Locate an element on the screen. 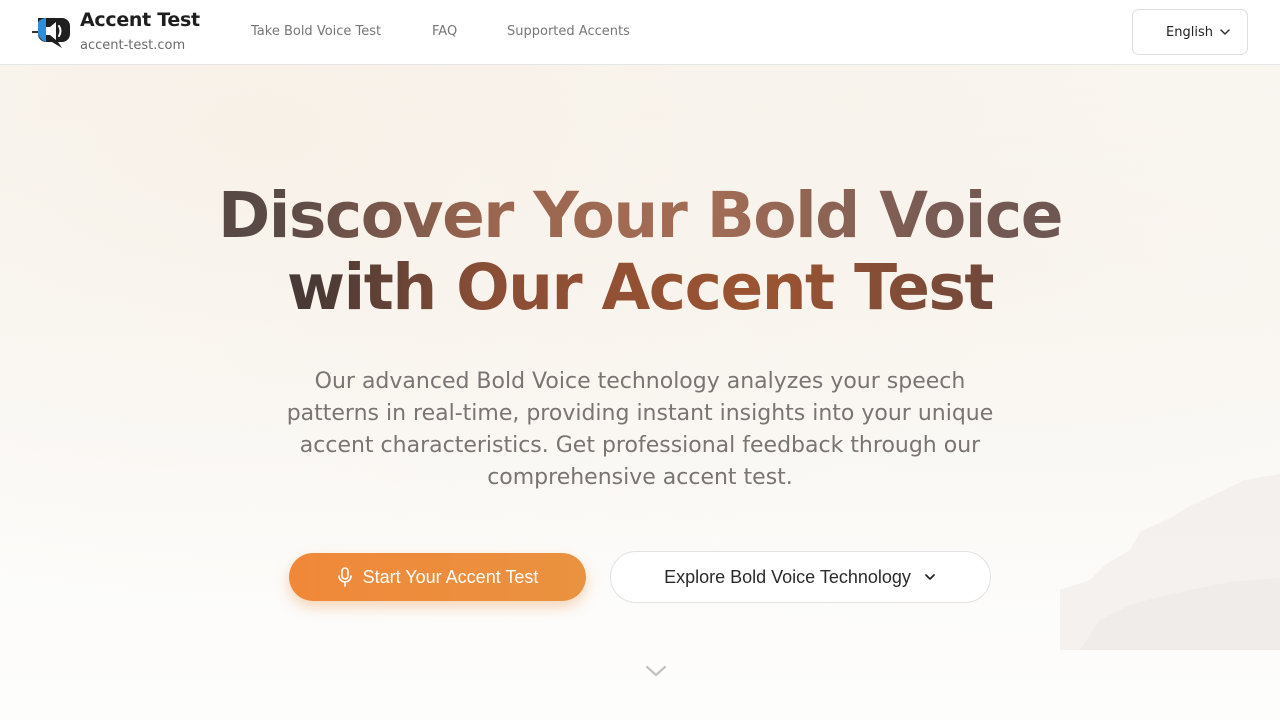 The width and height of the screenshot is (1280, 720). microphone-icon is located at coordinates (344, 577).